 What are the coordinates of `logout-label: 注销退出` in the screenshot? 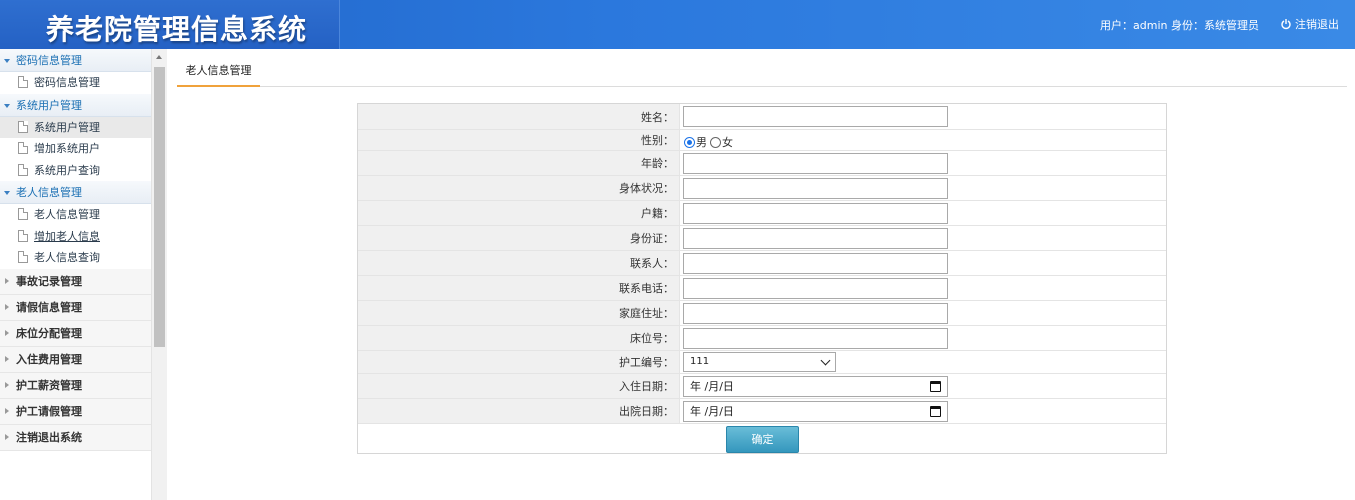 It's located at (1317, 24).